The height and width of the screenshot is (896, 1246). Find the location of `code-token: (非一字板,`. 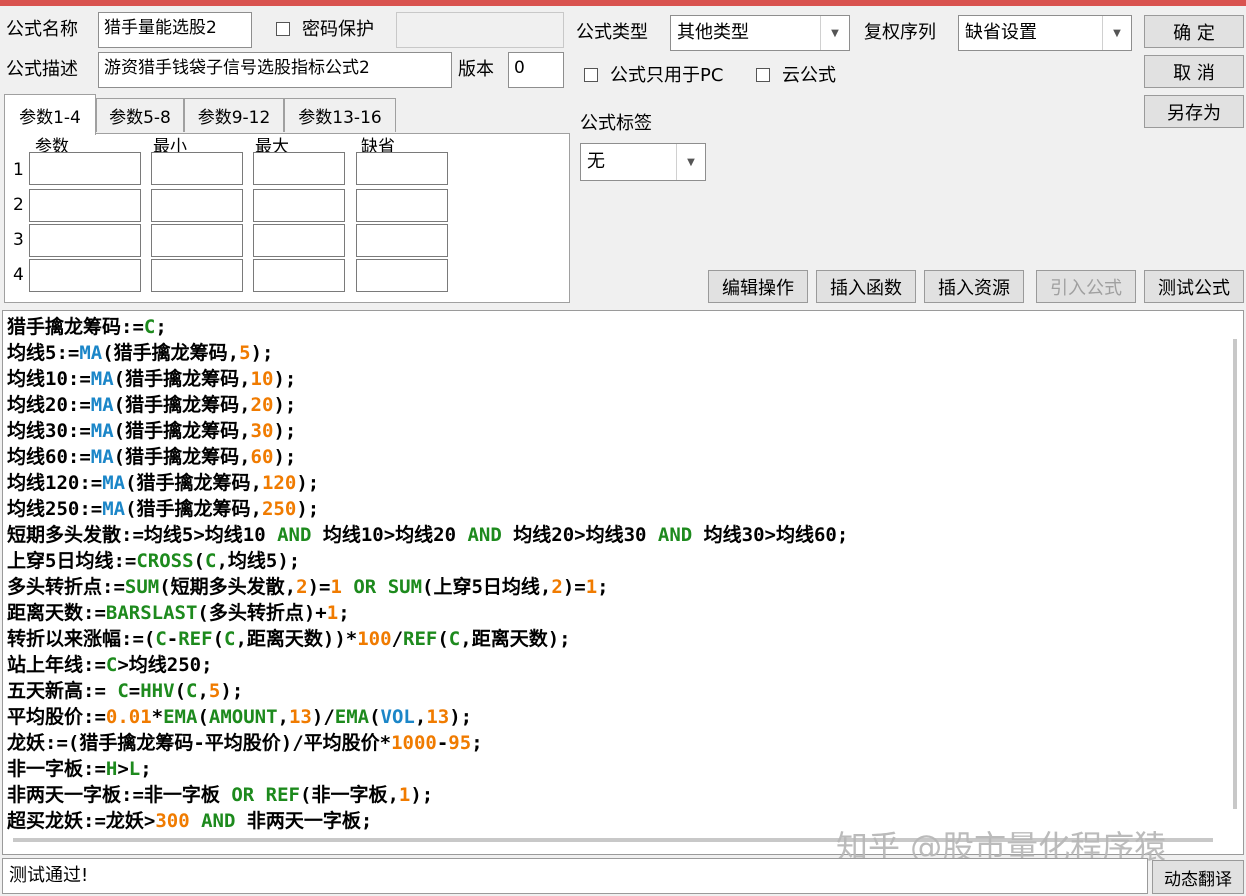

code-token: (非一字板, is located at coordinates (349, 795).